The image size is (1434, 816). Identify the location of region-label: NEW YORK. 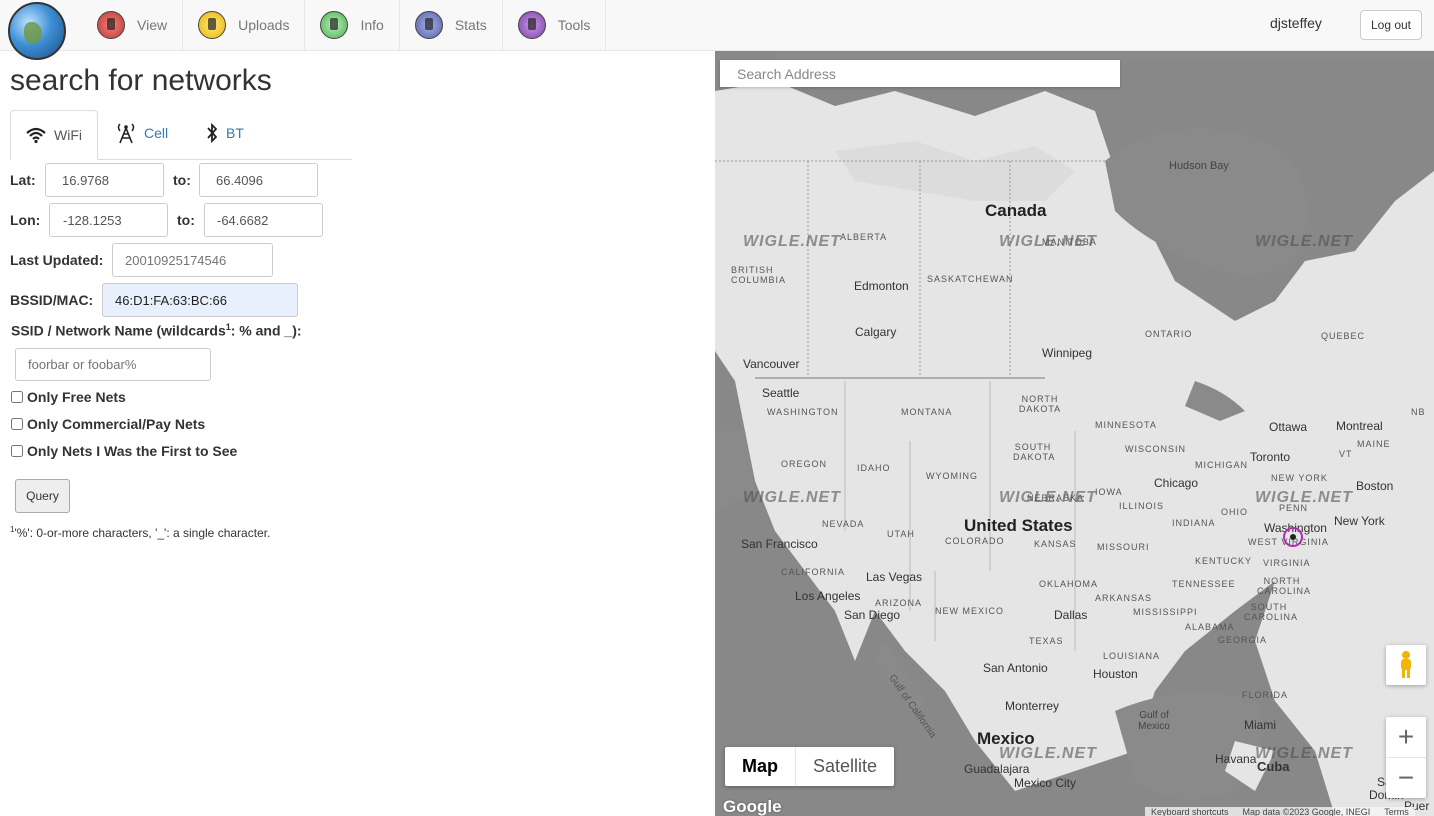
(1299, 478).